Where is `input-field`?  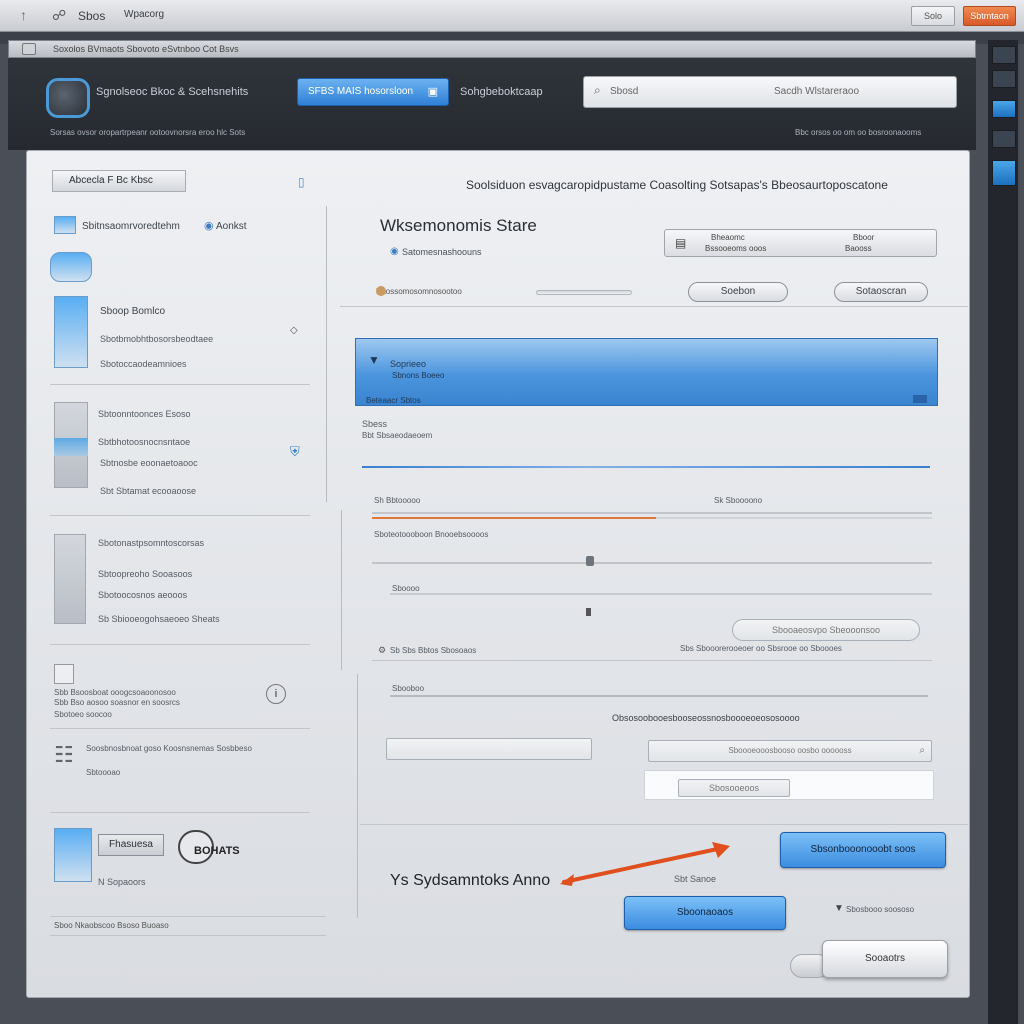 input-field is located at coordinates (489, 749).